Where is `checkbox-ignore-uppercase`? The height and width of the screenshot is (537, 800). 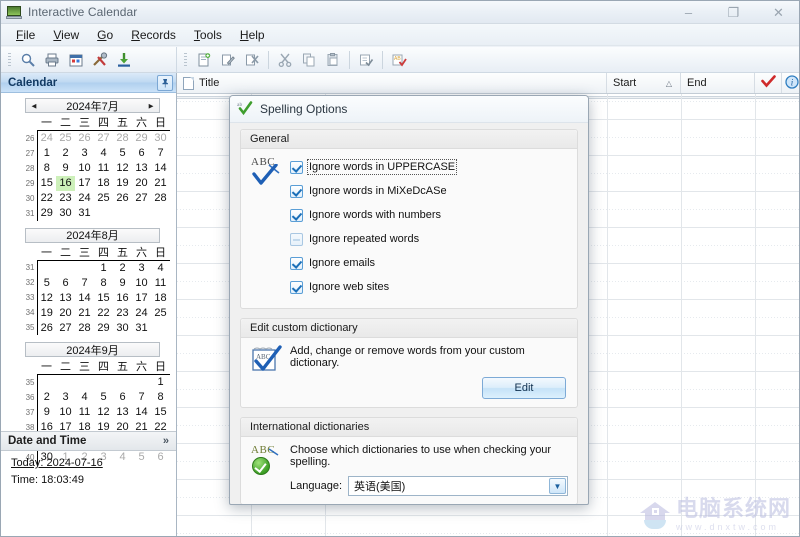
checkbox-ignore-uppercase is located at coordinates (296, 167).